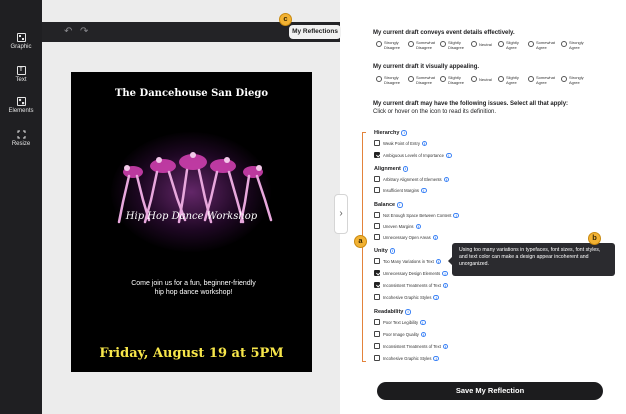 The image size is (626, 414). Describe the element at coordinates (388, 205) in the screenshot. I see `category-balance: Balance i` at that location.